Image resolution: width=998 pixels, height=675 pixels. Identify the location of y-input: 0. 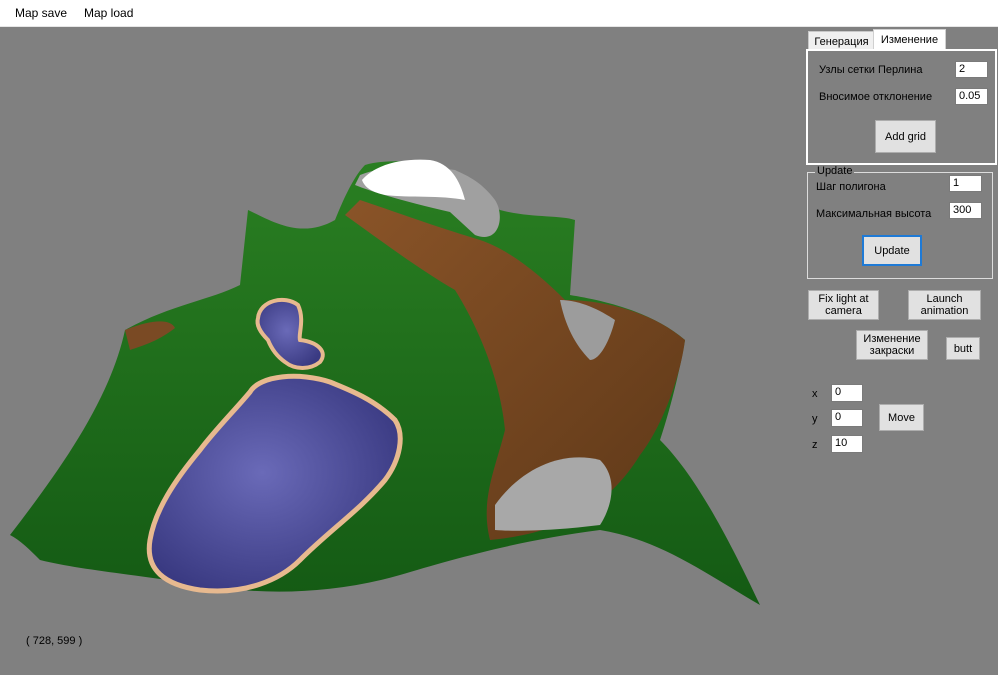
(847, 418).